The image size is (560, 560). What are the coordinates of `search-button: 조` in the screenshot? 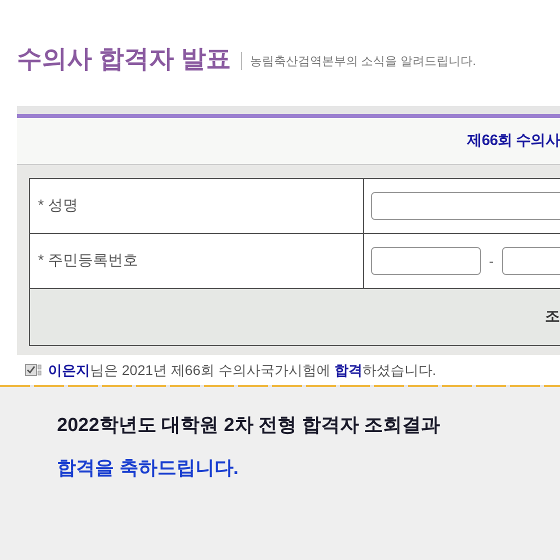 It's located at (552, 317).